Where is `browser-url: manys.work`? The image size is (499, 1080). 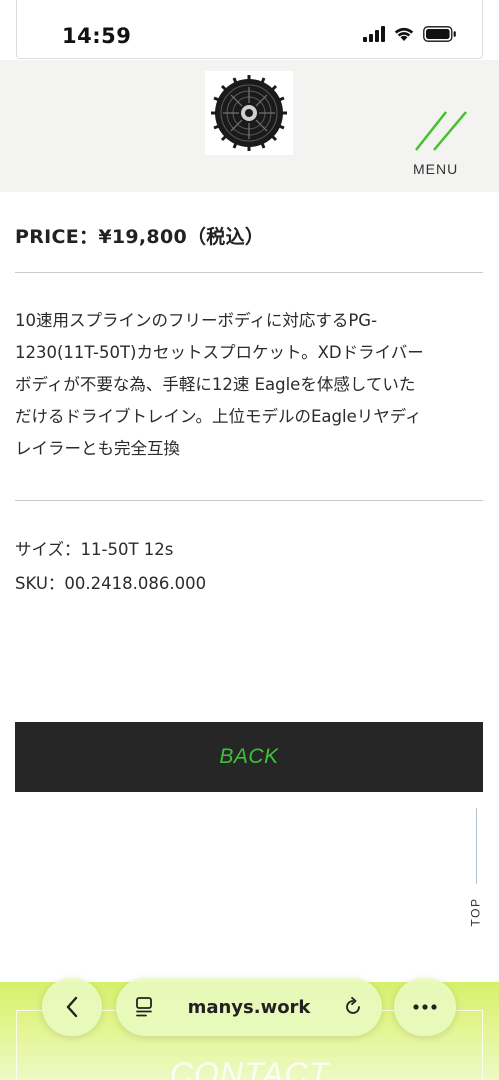 browser-url: manys.work is located at coordinates (249, 1007).